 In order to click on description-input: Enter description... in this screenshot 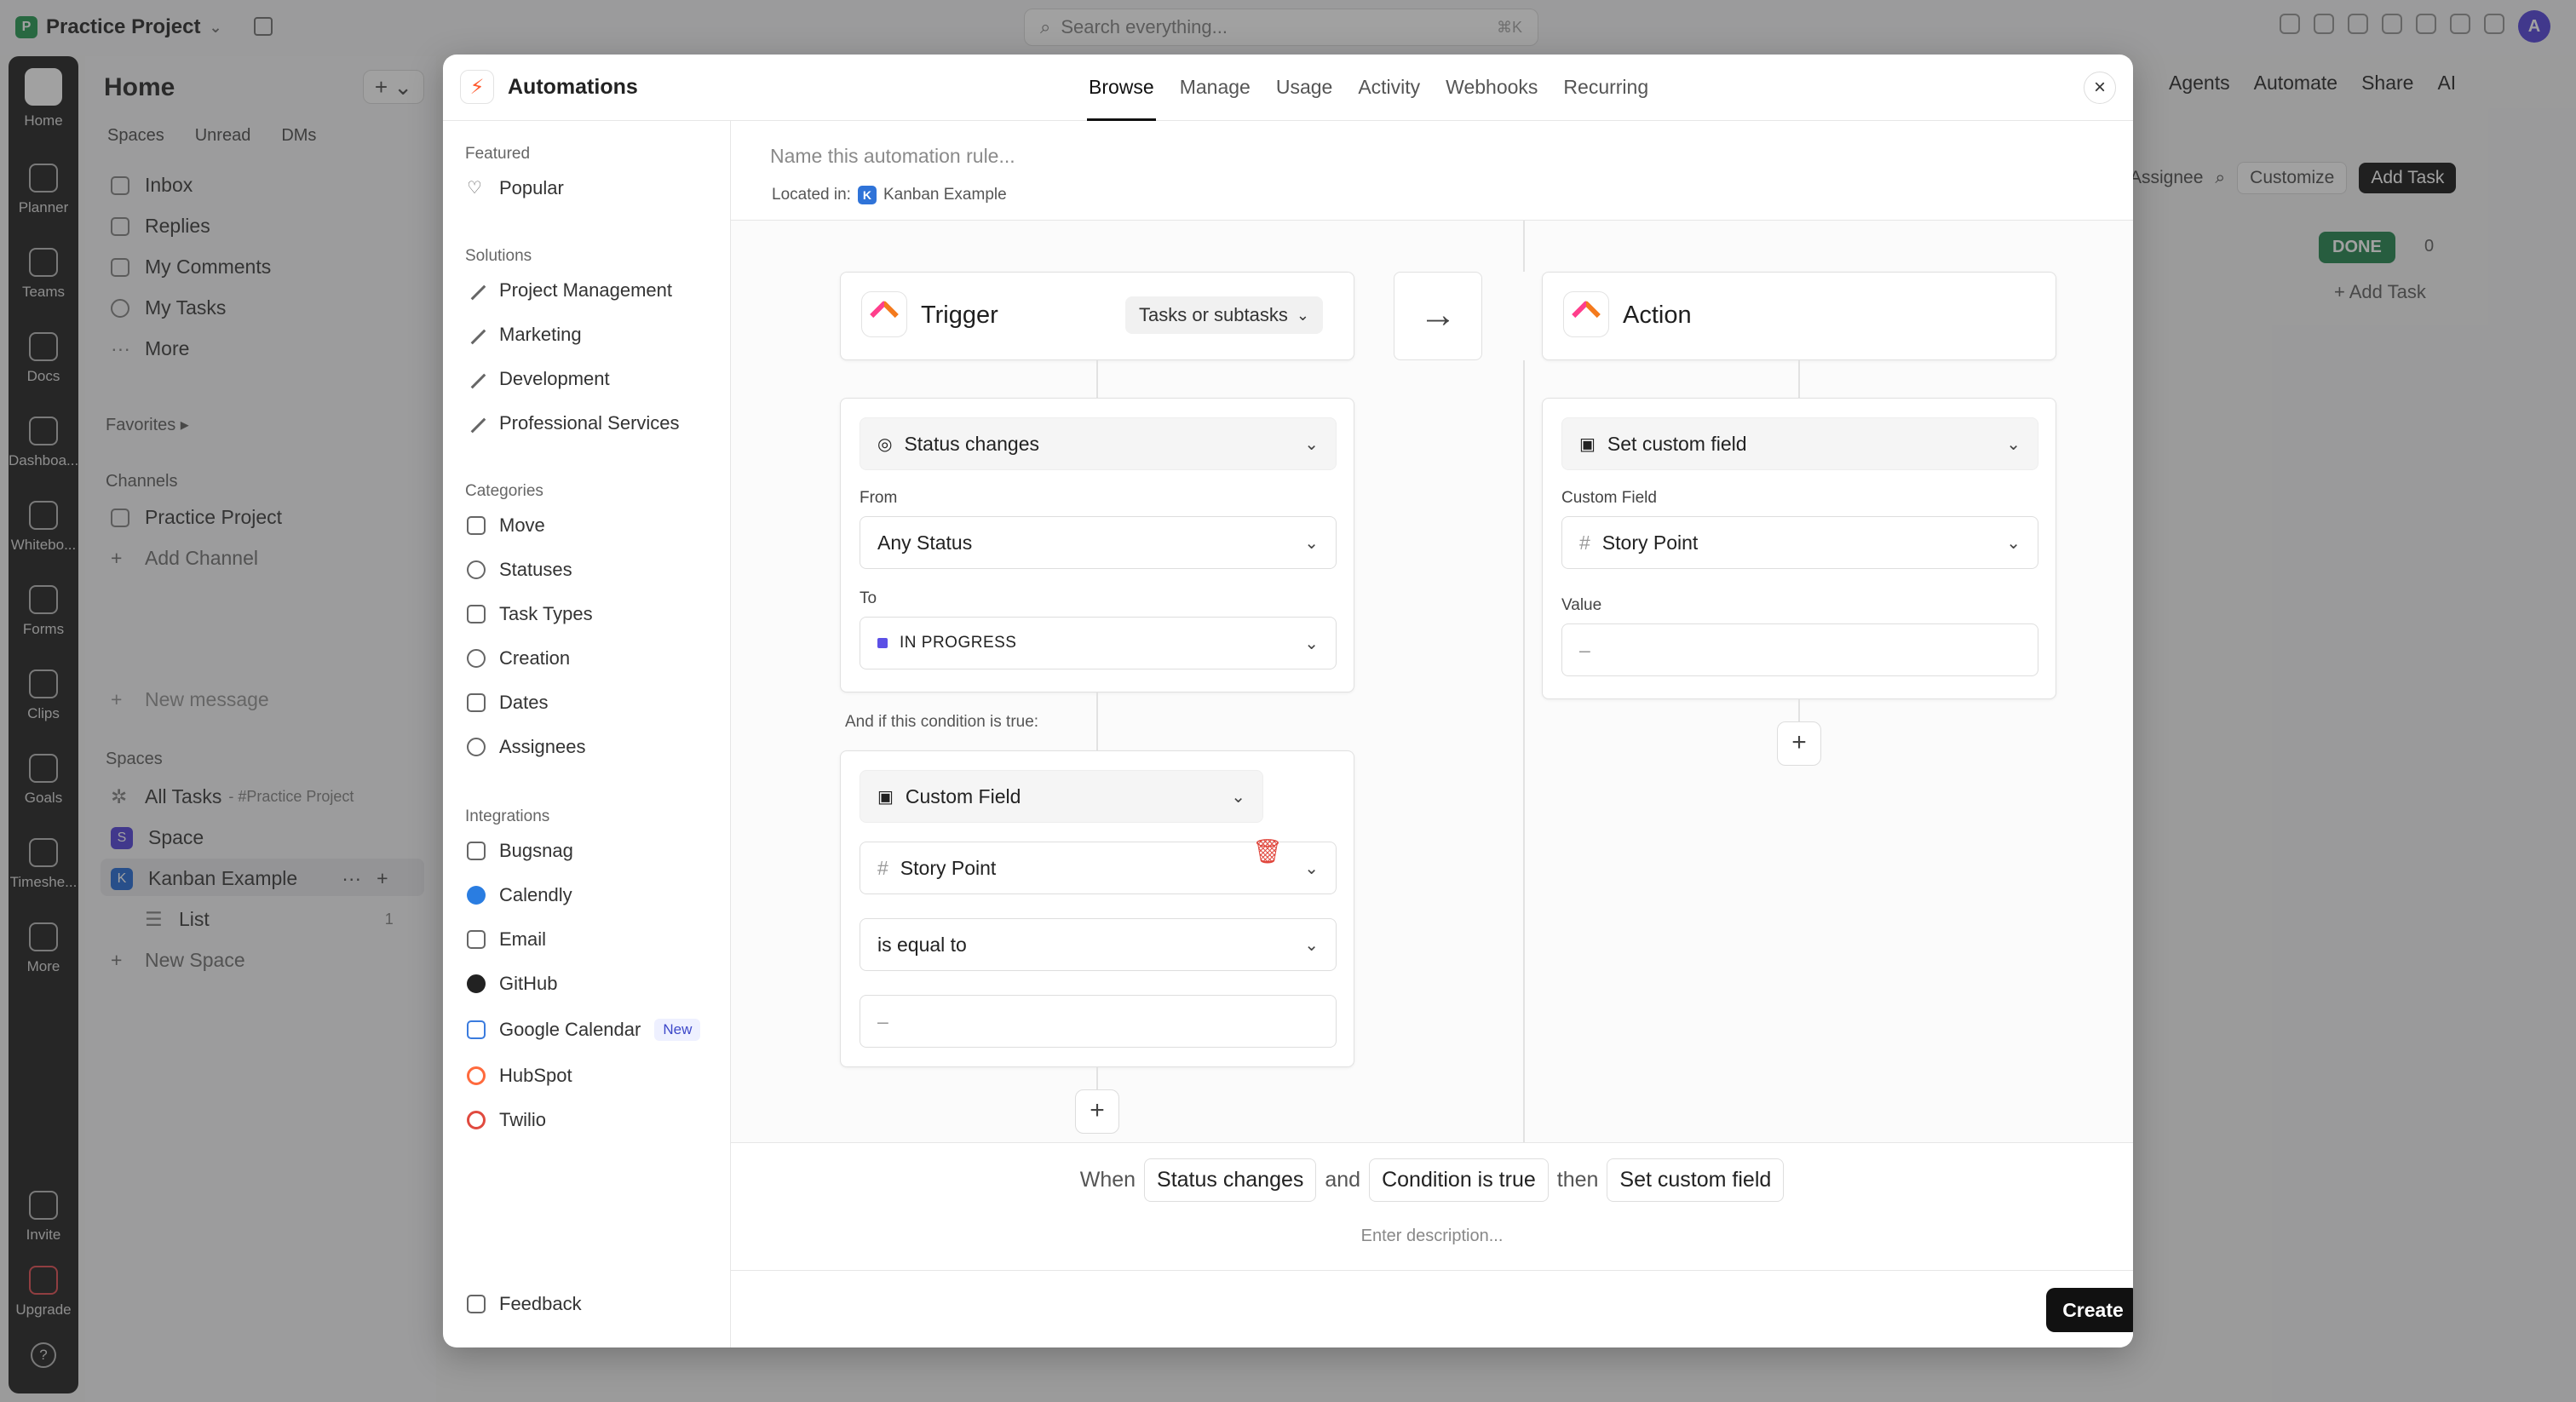, I will do `click(1432, 1236)`.